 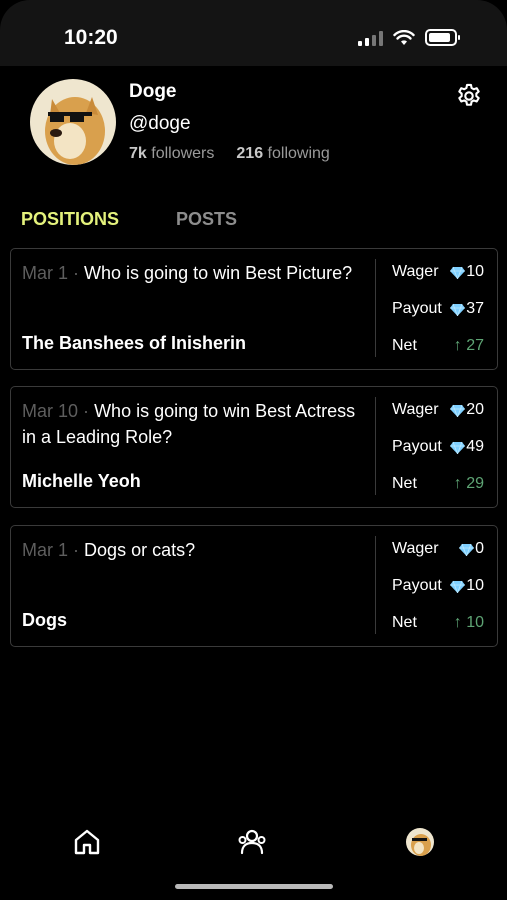 What do you see at coordinates (81, 481) in the screenshot?
I see `position-answer: Michelle Yeoh` at bounding box center [81, 481].